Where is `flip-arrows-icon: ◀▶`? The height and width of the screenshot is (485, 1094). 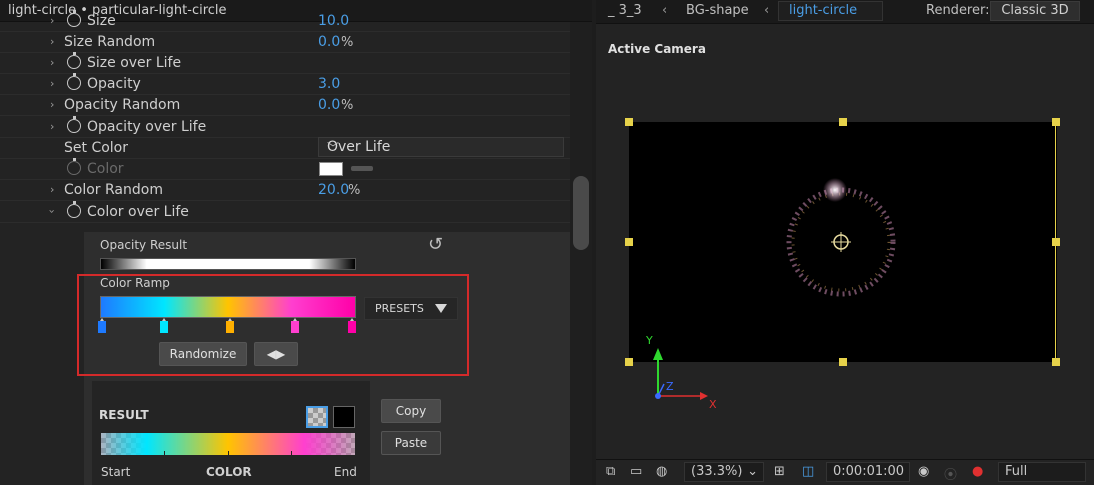
flip-arrows-icon: ◀▶ is located at coordinates (276, 354).